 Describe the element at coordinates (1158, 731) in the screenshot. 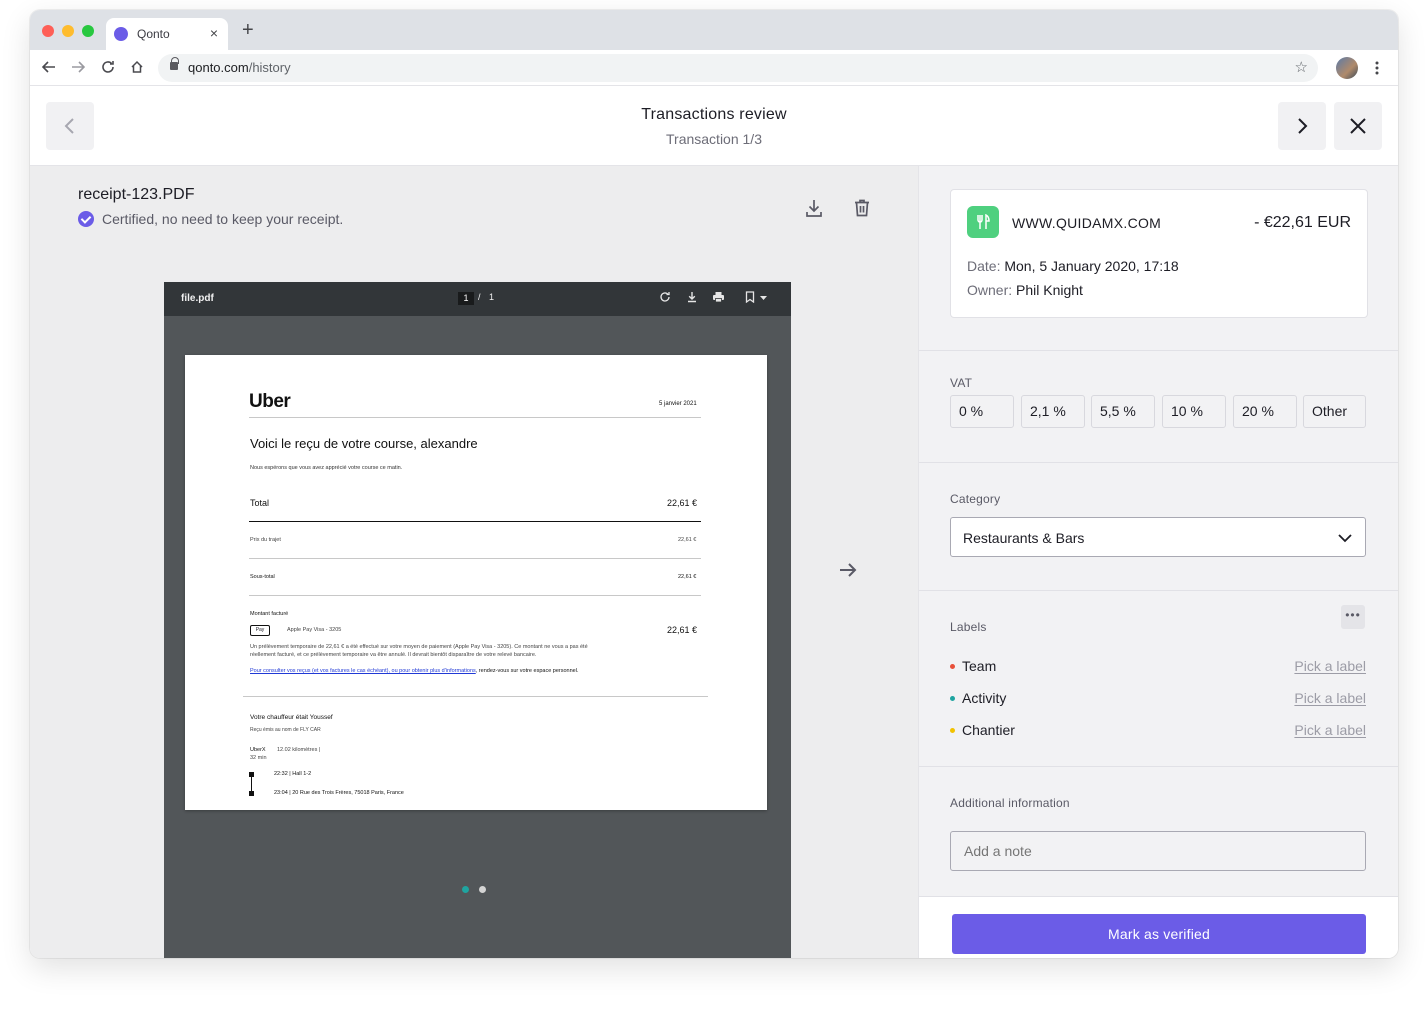

I see `label-row-chantier: Chantier Pick a label` at that location.